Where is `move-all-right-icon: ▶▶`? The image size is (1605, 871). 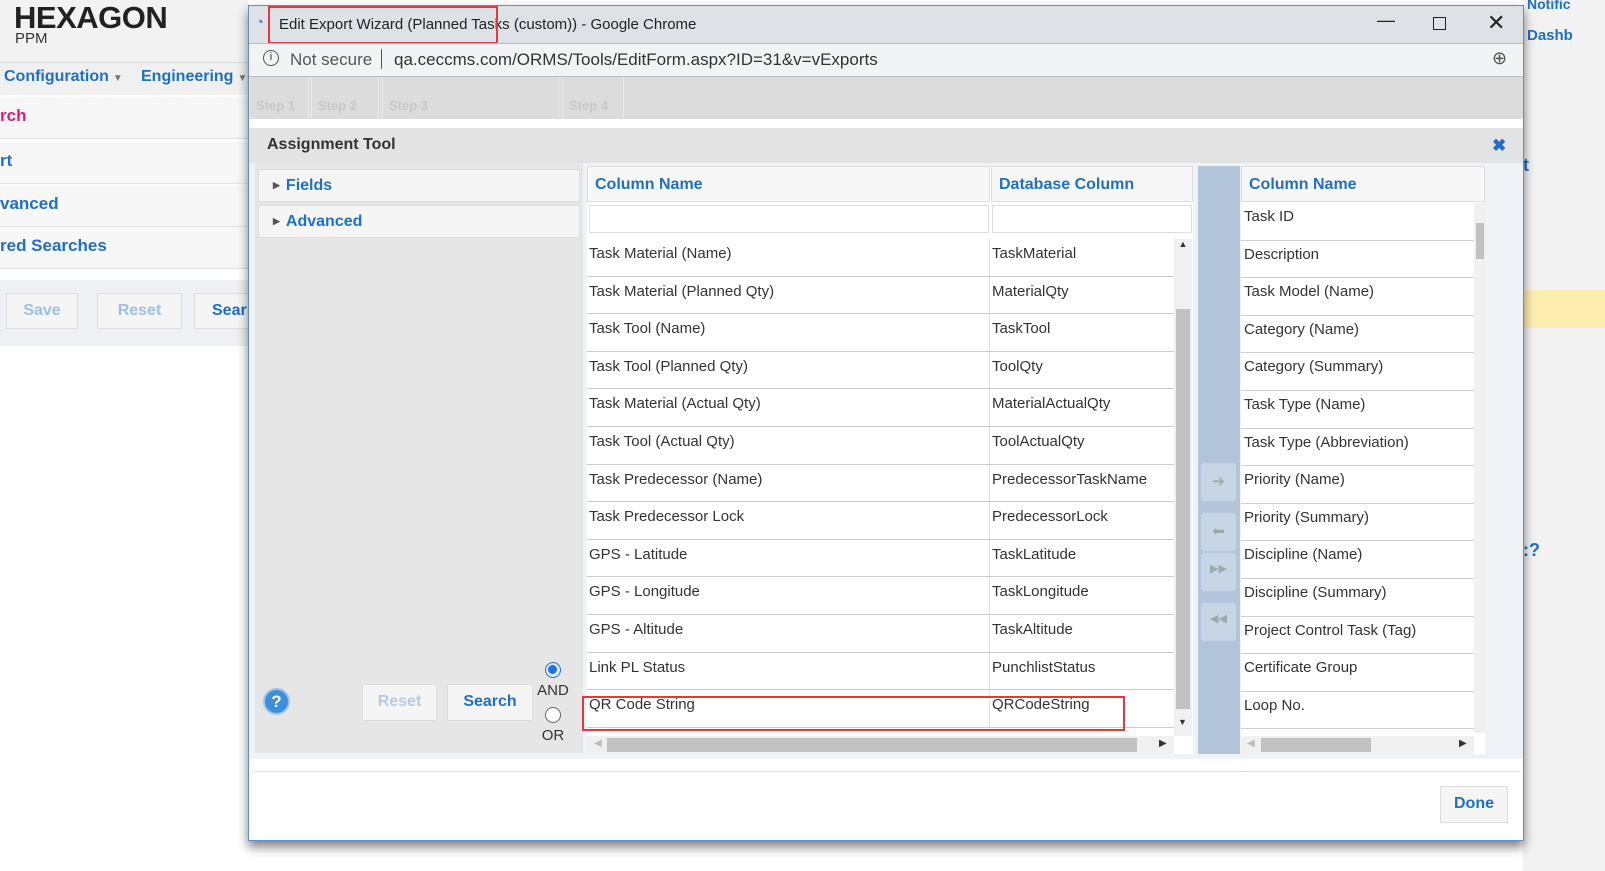
move-all-right-icon: ▶▶ is located at coordinates (1218, 572).